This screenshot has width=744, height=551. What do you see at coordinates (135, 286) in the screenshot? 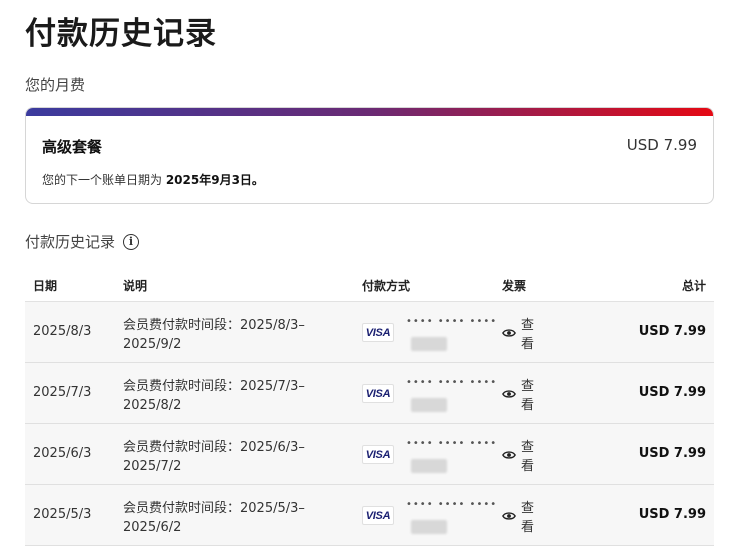
I see `header-description: 说明` at bounding box center [135, 286].